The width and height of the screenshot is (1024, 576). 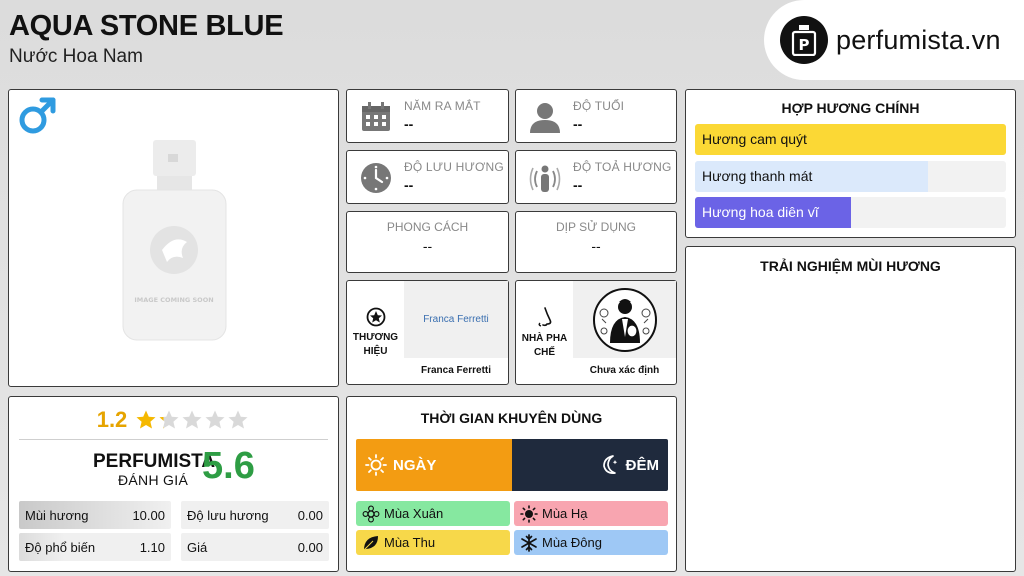 What do you see at coordinates (112, 419) in the screenshot?
I see `user-rating-score: 1.2` at bounding box center [112, 419].